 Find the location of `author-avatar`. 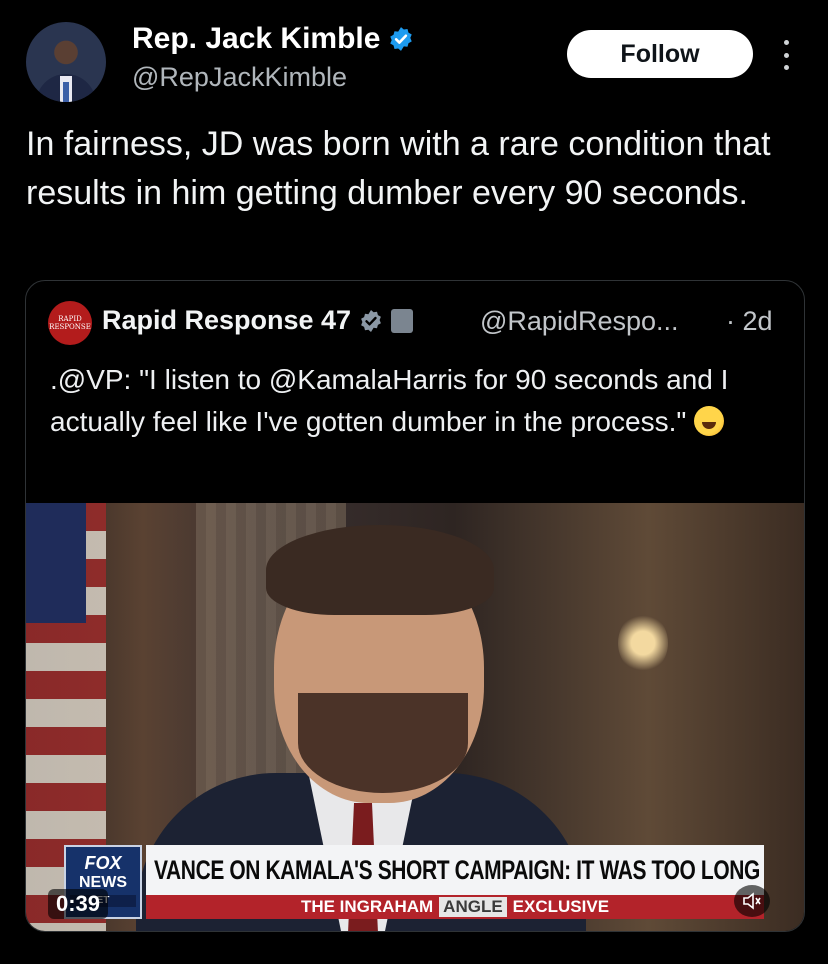

author-avatar is located at coordinates (66, 62).